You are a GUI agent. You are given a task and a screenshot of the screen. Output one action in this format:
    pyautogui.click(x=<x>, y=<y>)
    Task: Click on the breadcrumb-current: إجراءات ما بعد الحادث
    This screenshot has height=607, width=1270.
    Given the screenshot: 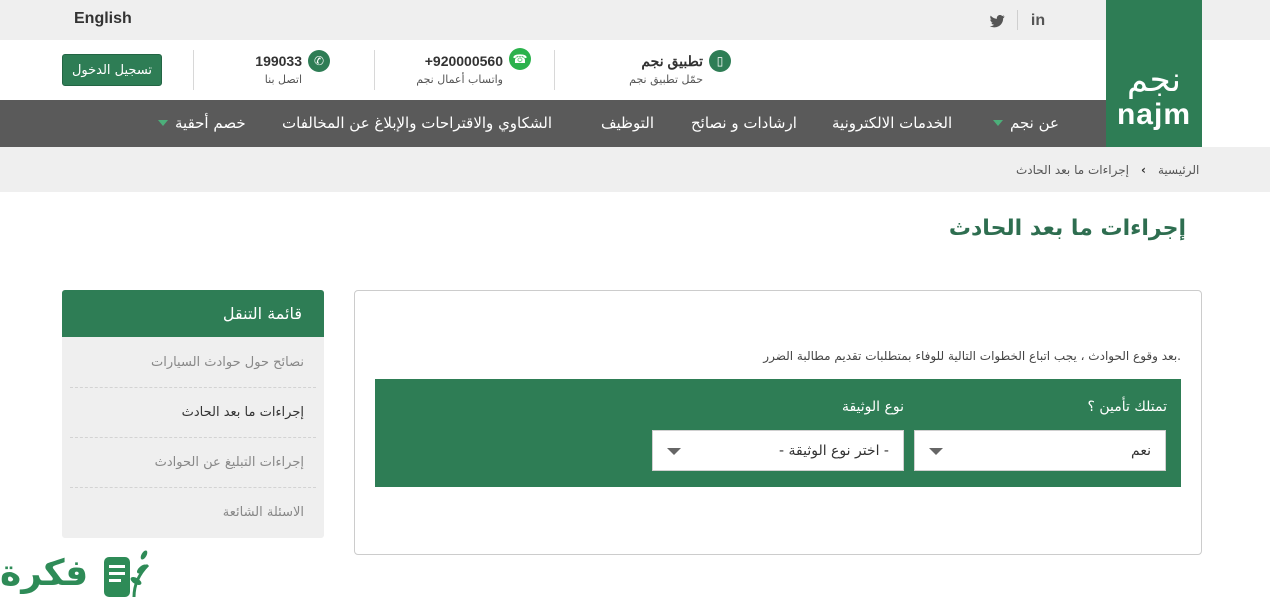 What is the action you would take?
    pyautogui.click(x=1072, y=170)
    